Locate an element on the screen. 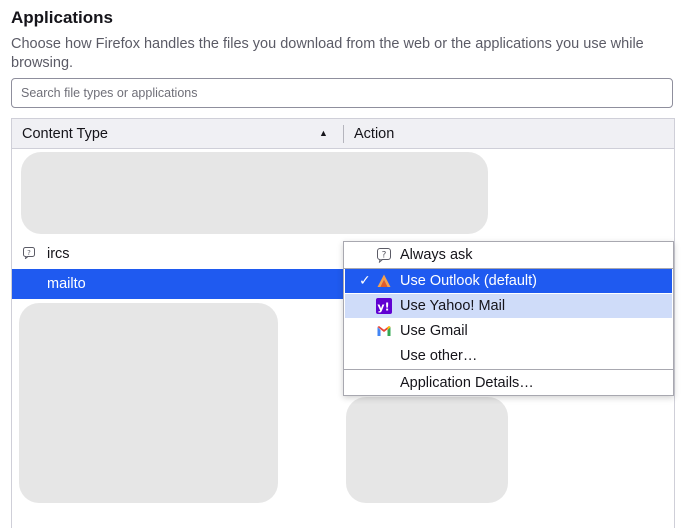  menu-item-label: Use Outlook (default) is located at coordinates (469, 281).